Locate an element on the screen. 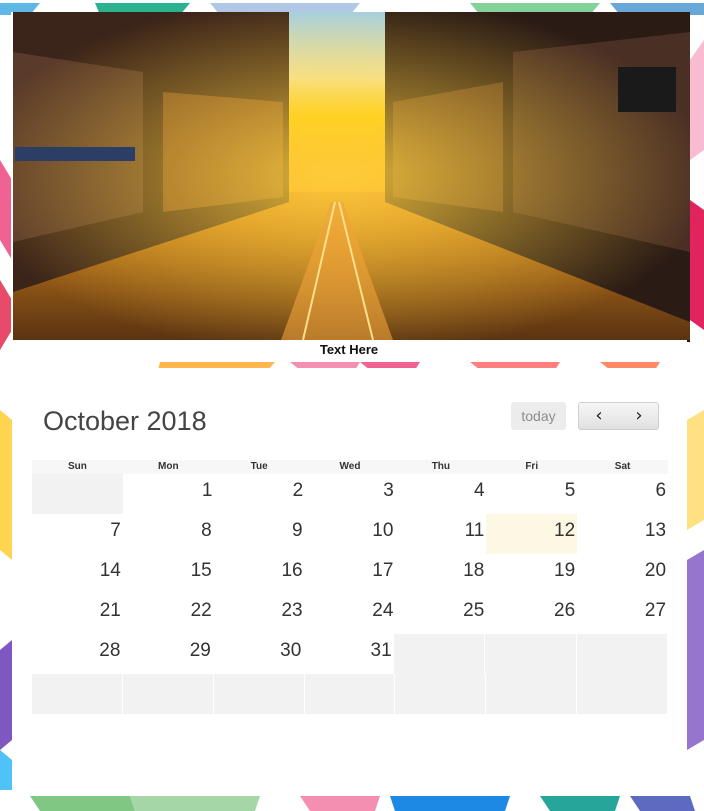 The height and width of the screenshot is (811, 704). day-cell: 25 is located at coordinates (440, 614).